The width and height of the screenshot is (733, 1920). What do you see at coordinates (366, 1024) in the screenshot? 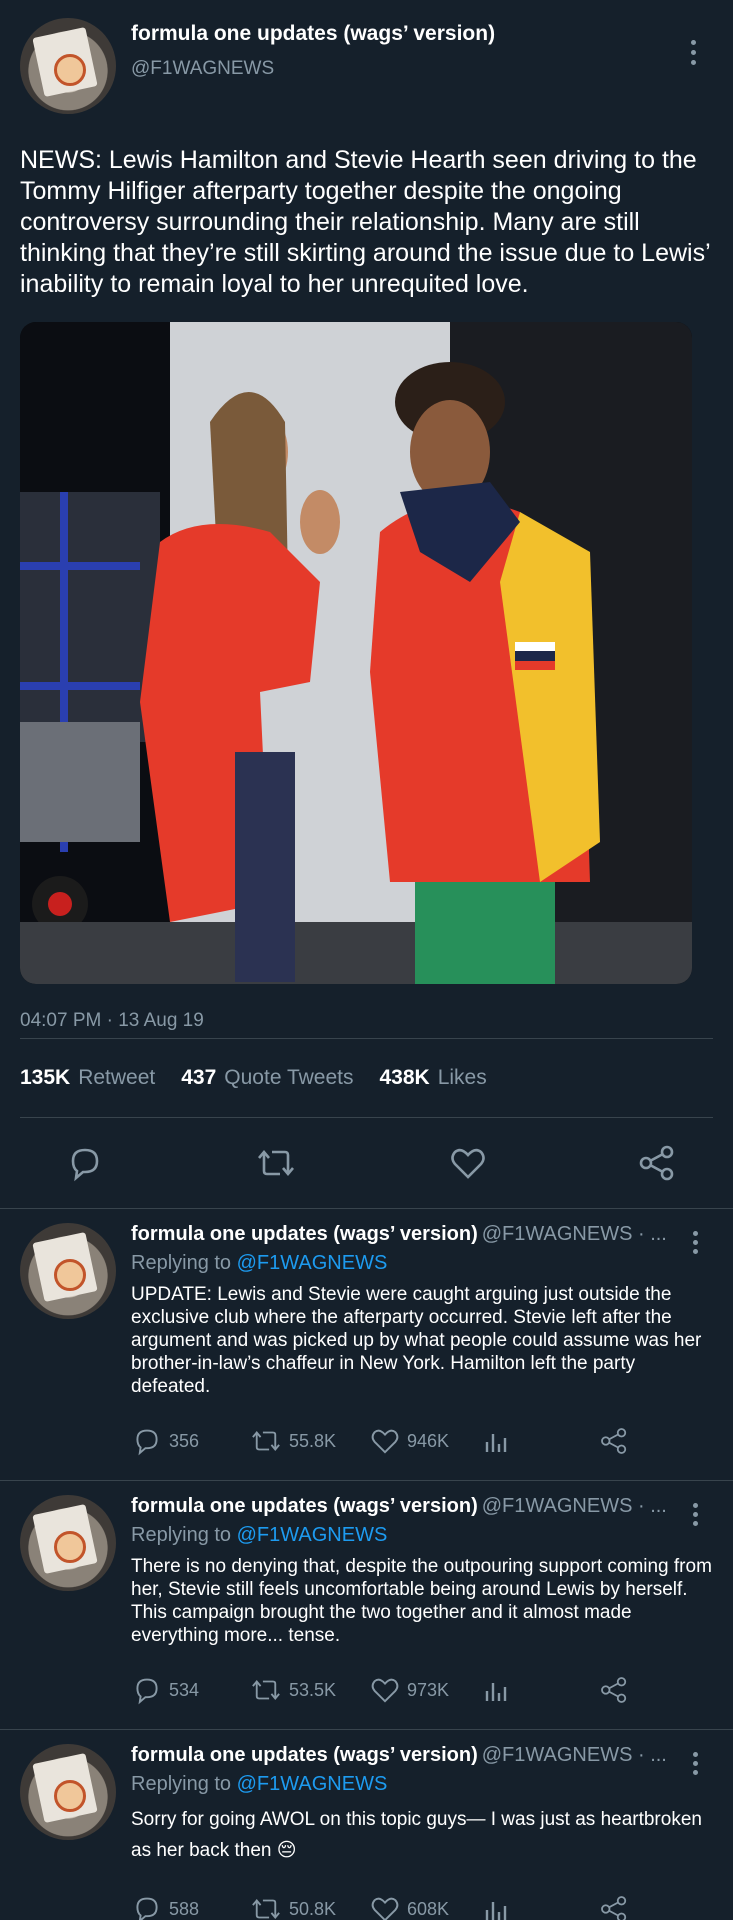
I see `tweet-timestamp: 04:07 PM · 13 Aug 19` at bounding box center [366, 1024].